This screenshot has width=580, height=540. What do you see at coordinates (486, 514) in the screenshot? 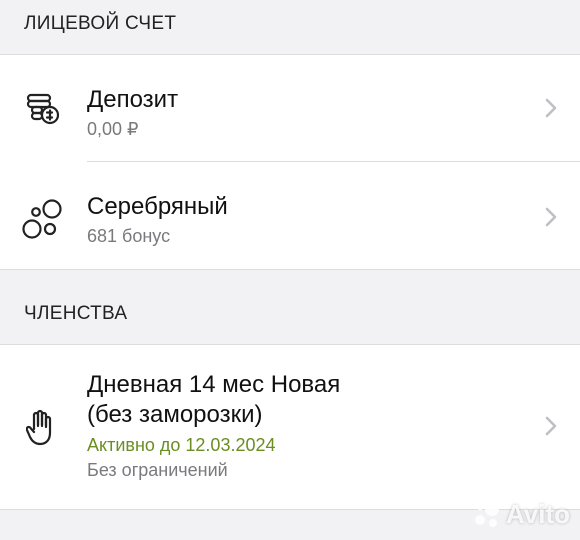
I see `avito-logo-icon` at bounding box center [486, 514].